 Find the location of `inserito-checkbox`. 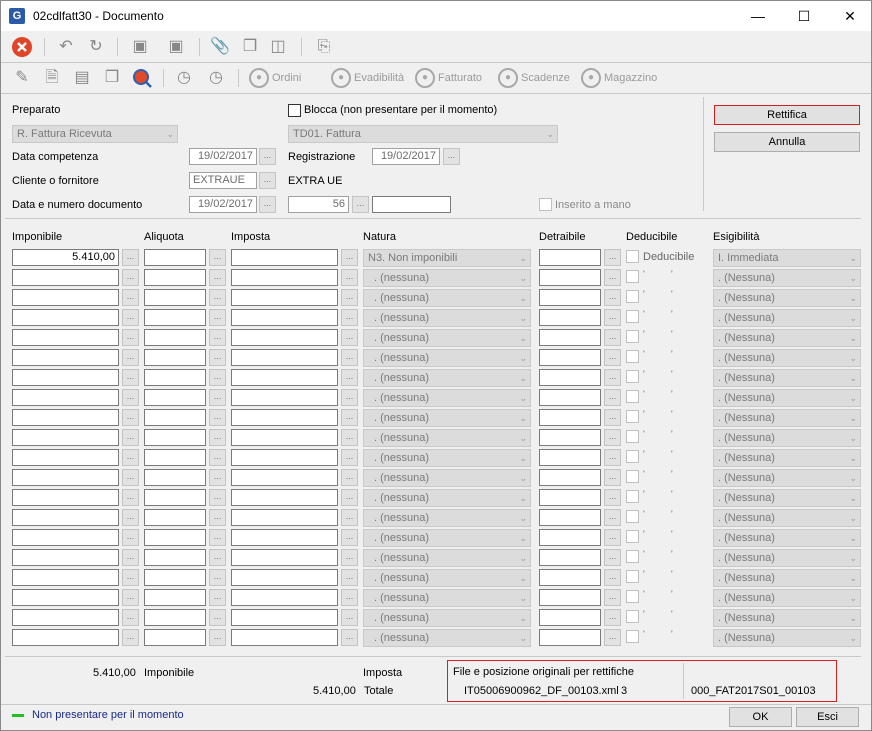

inserito-checkbox is located at coordinates (545, 204).